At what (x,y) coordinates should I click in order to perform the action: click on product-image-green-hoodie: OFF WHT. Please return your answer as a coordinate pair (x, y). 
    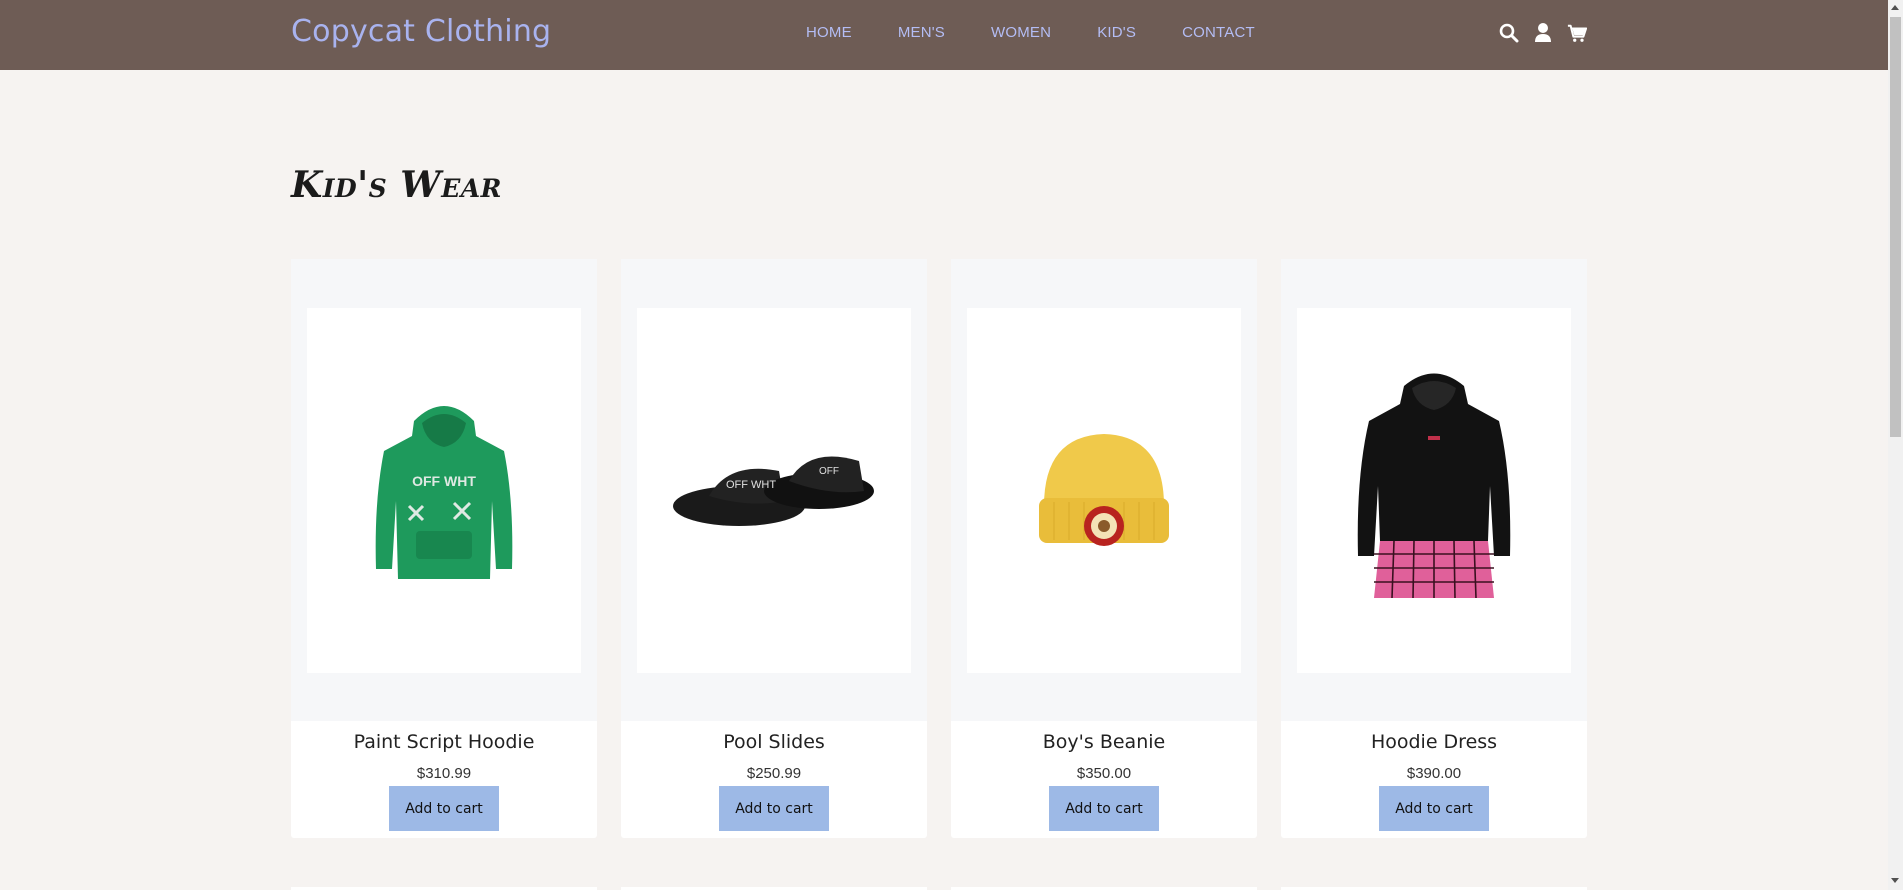
    Looking at the image, I should click on (444, 490).